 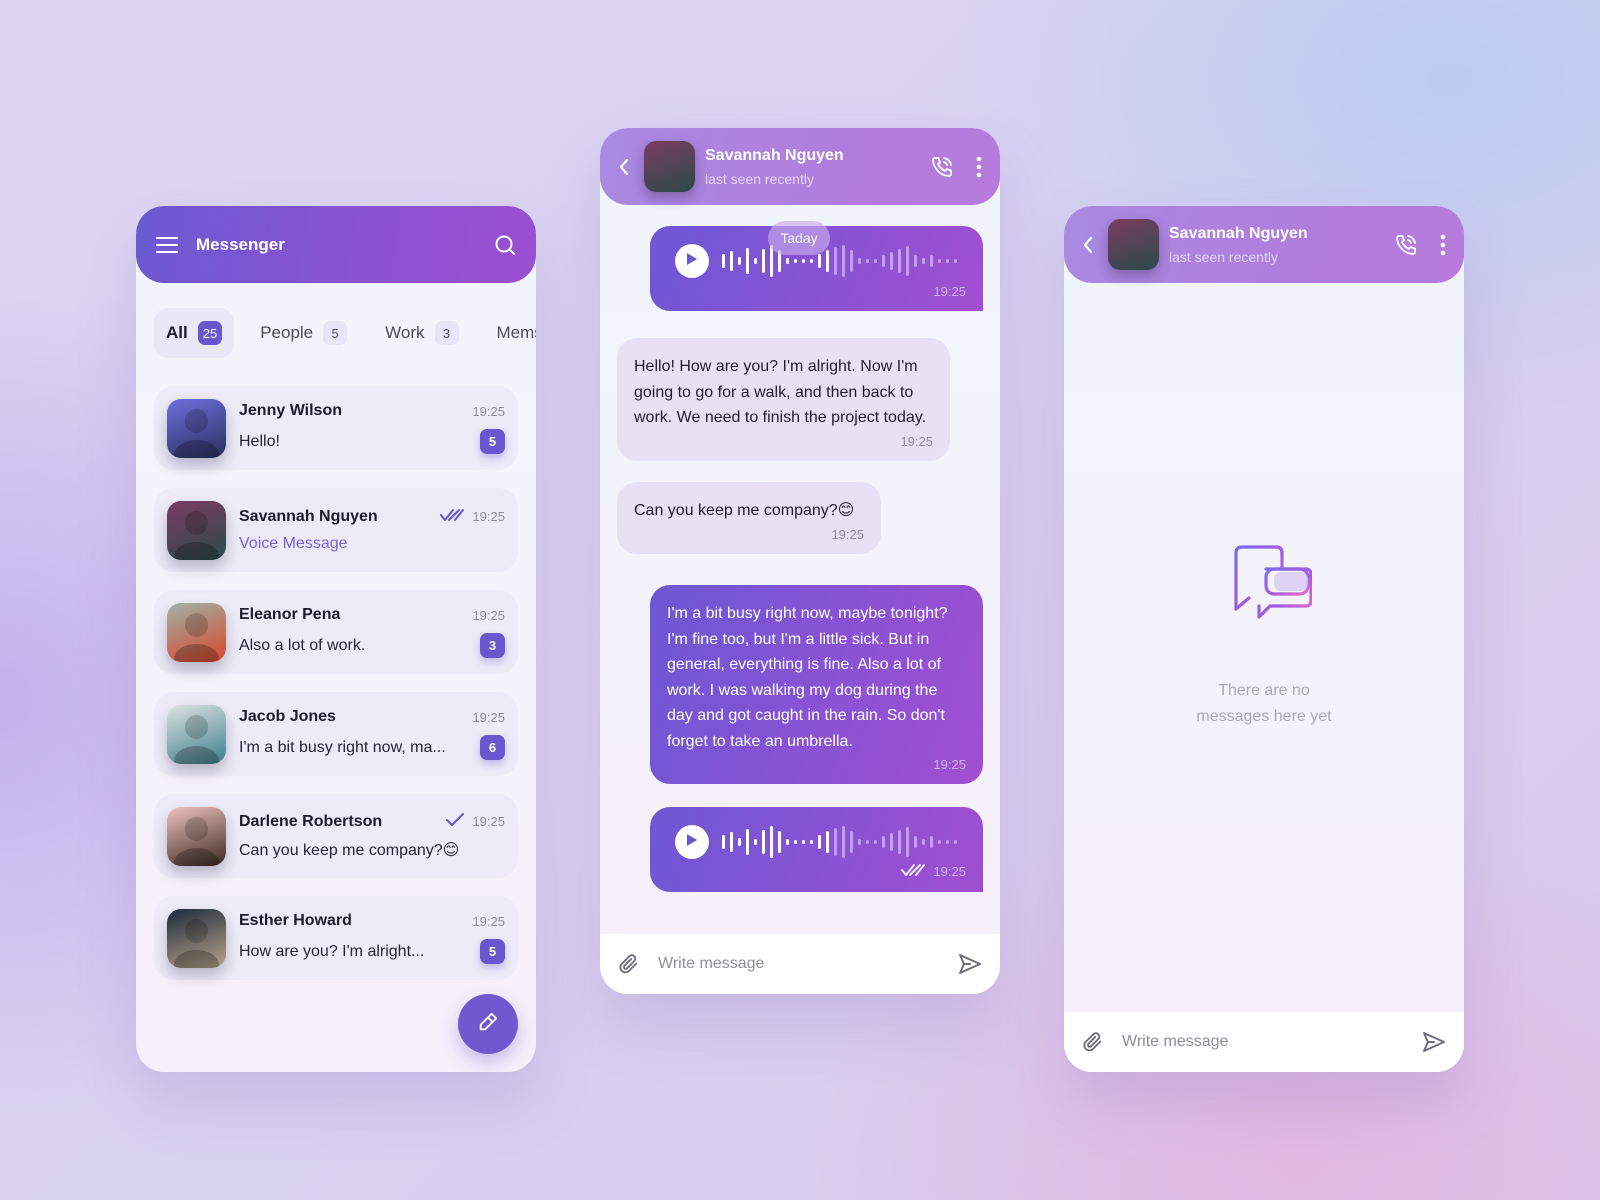 I want to click on play-icon, so click(x=692, y=261).